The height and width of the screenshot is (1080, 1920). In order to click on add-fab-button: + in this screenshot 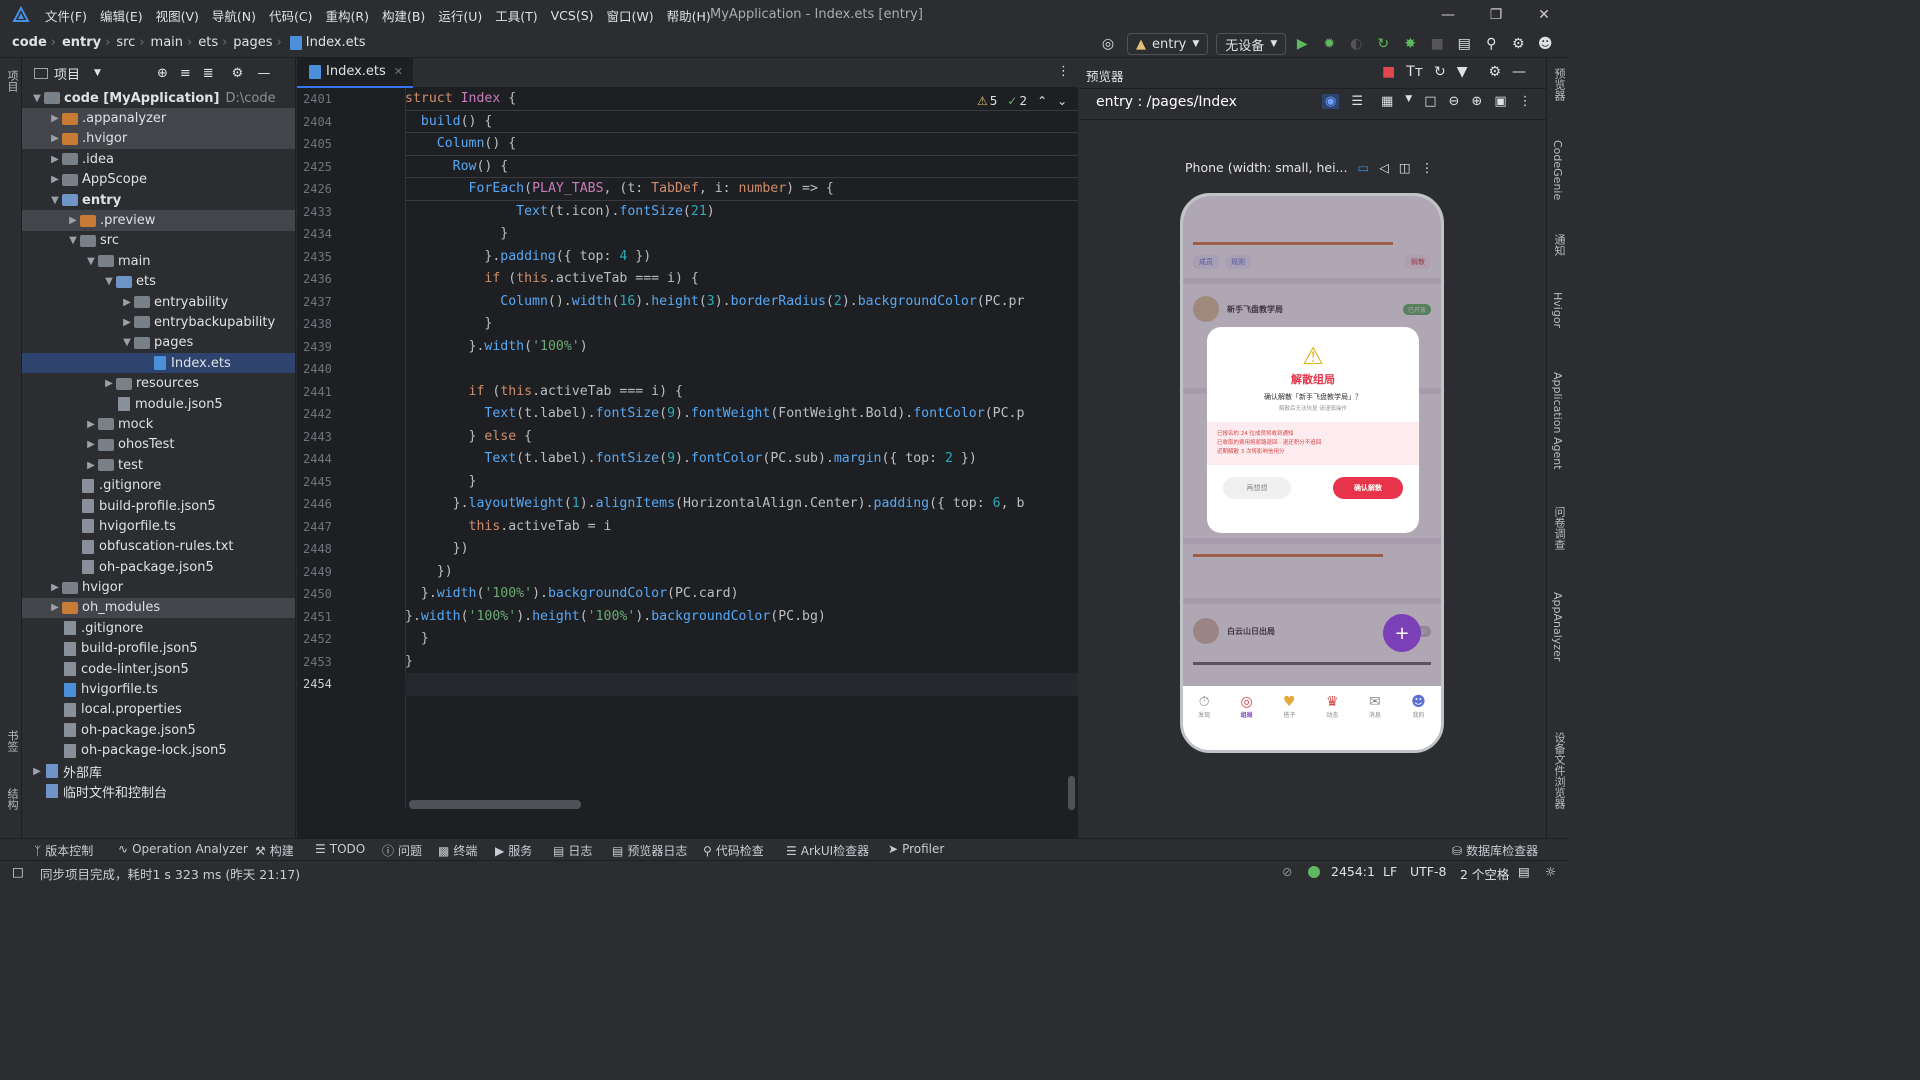, I will do `click(1402, 633)`.